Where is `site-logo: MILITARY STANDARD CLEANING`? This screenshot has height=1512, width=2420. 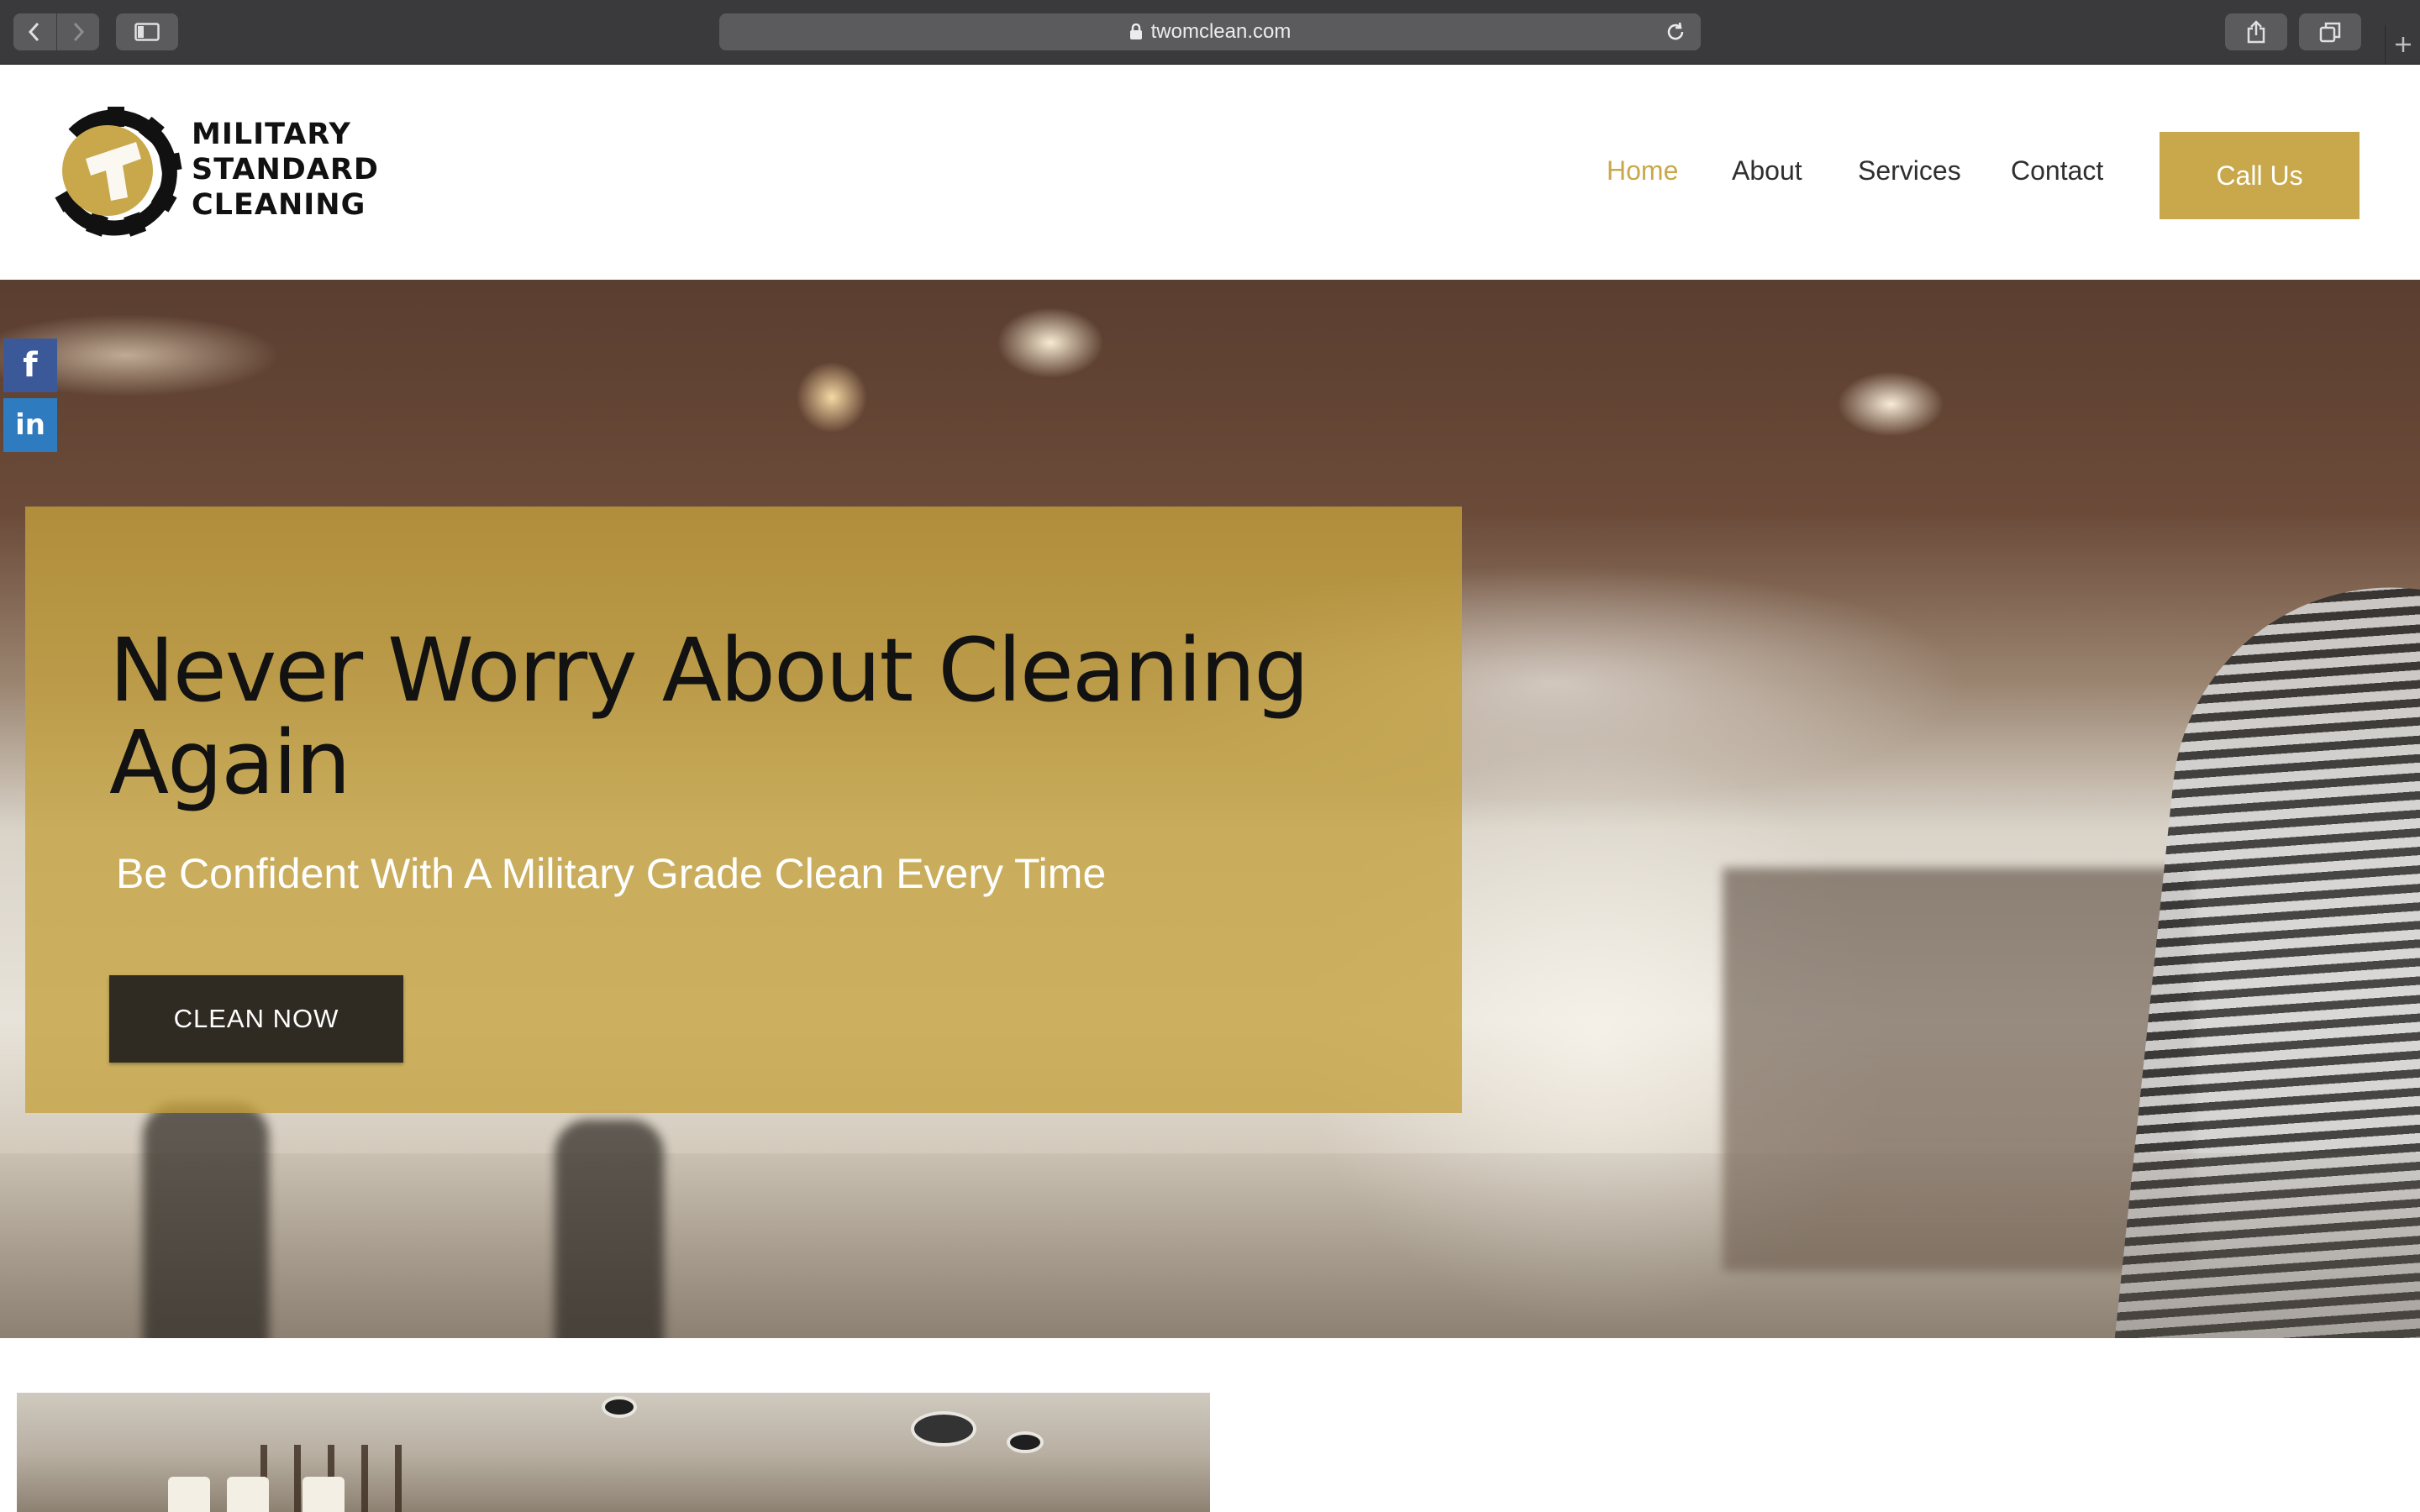 site-logo: MILITARY STANDARD CLEANING is located at coordinates (224, 172).